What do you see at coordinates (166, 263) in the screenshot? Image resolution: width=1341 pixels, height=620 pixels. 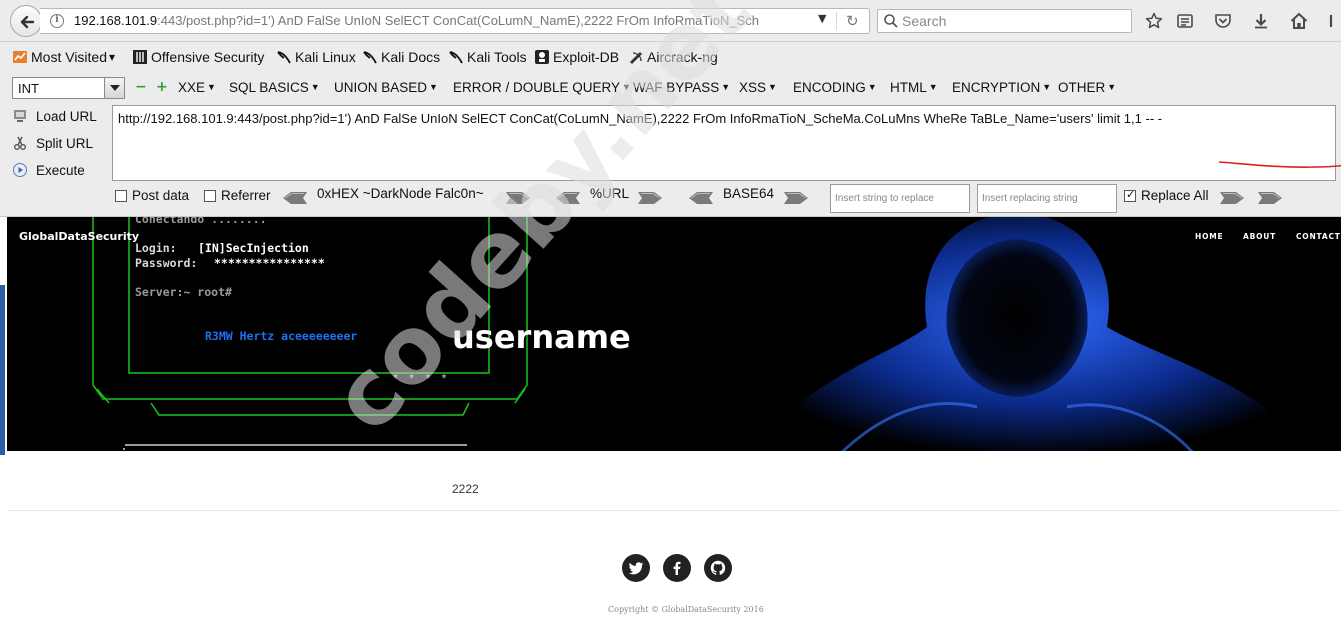 I see `terminal-password-label: Password:` at bounding box center [166, 263].